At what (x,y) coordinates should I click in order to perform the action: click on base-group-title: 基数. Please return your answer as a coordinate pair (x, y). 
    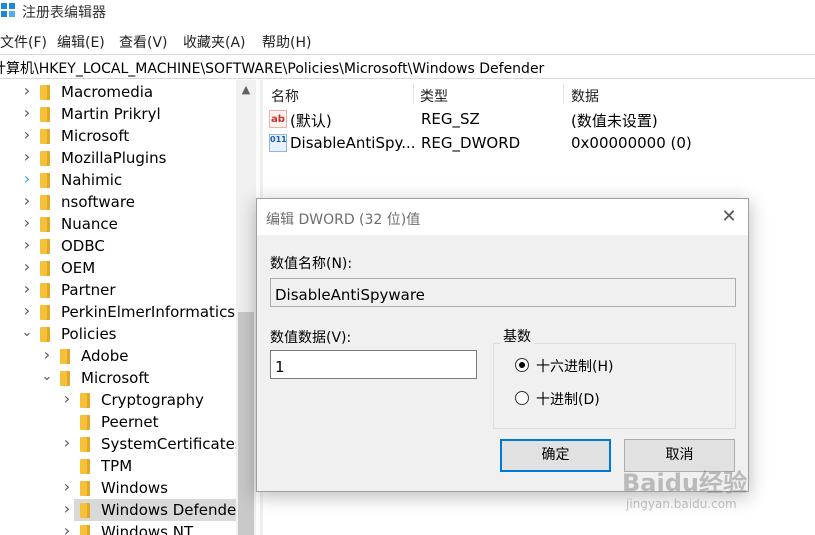
    Looking at the image, I should click on (517, 336).